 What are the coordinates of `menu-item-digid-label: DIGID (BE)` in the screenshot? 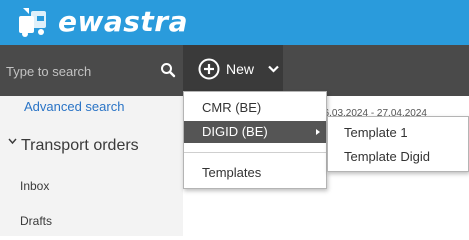 It's located at (235, 131).